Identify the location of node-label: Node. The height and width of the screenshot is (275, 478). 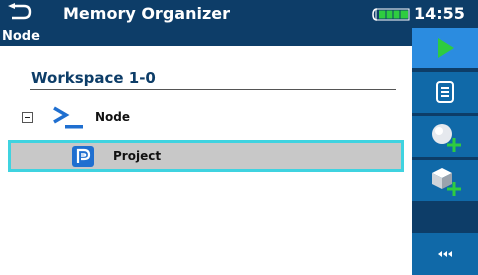
(112, 117).